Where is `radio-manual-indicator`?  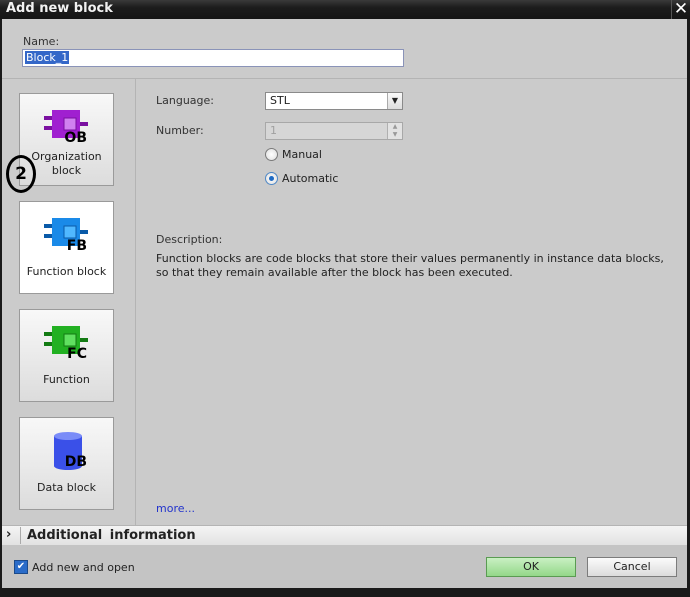 radio-manual-indicator is located at coordinates (271, 154).